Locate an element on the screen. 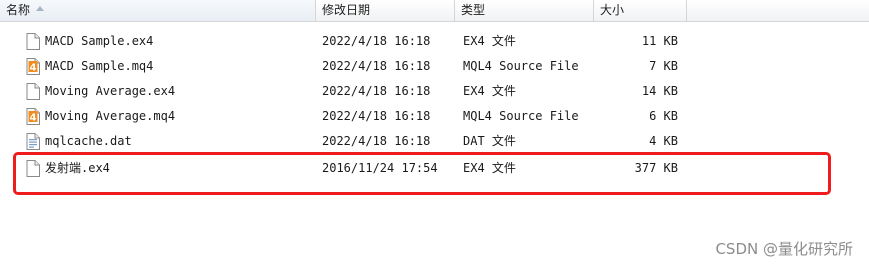  column-header-bar: 名称 修改日期 类型 大小 is located at coordinates (434, 11).